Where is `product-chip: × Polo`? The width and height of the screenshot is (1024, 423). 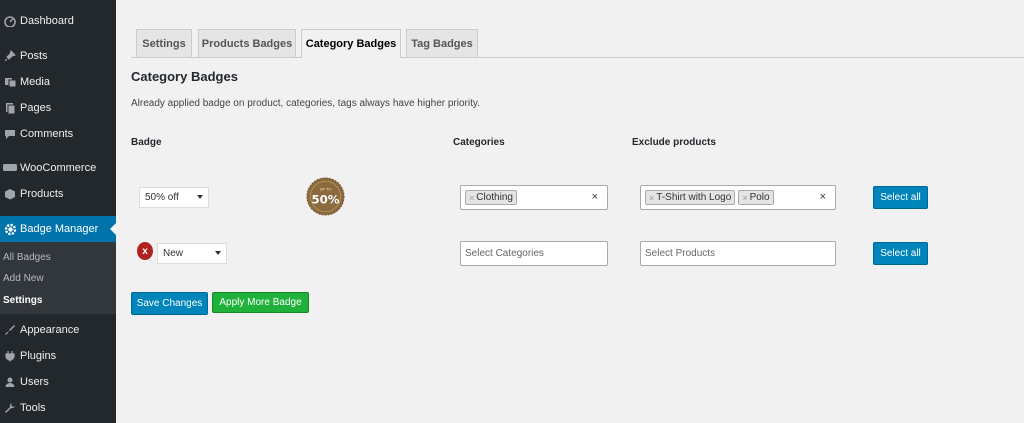
product-chip: × Polo is located at coordinates (756, 197).